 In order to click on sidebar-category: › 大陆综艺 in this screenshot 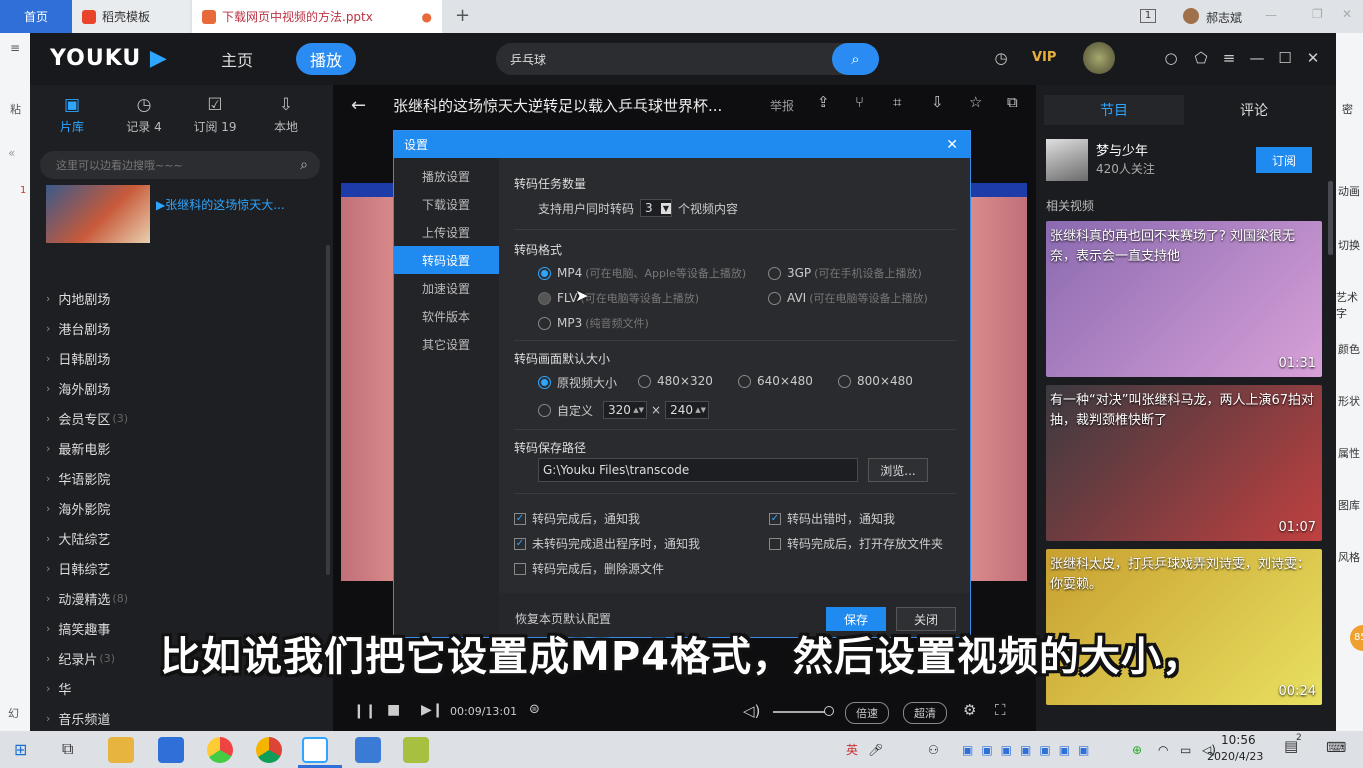, I will do `click(79, 538)`.